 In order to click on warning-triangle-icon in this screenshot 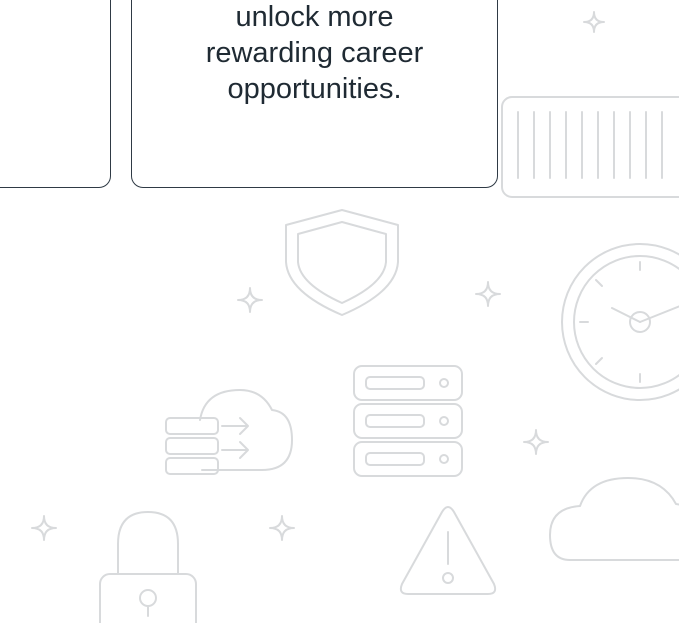, I will do `click(448, 550)`.